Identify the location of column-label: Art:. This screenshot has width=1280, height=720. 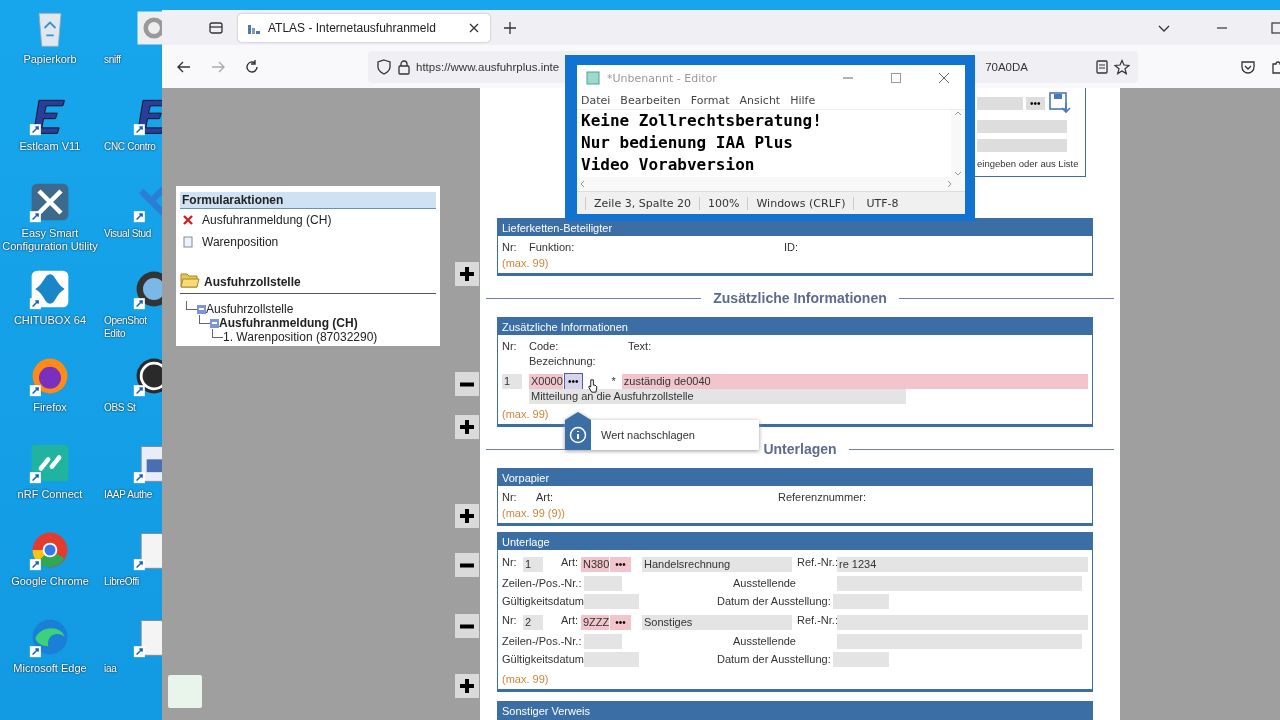
(545, 497).